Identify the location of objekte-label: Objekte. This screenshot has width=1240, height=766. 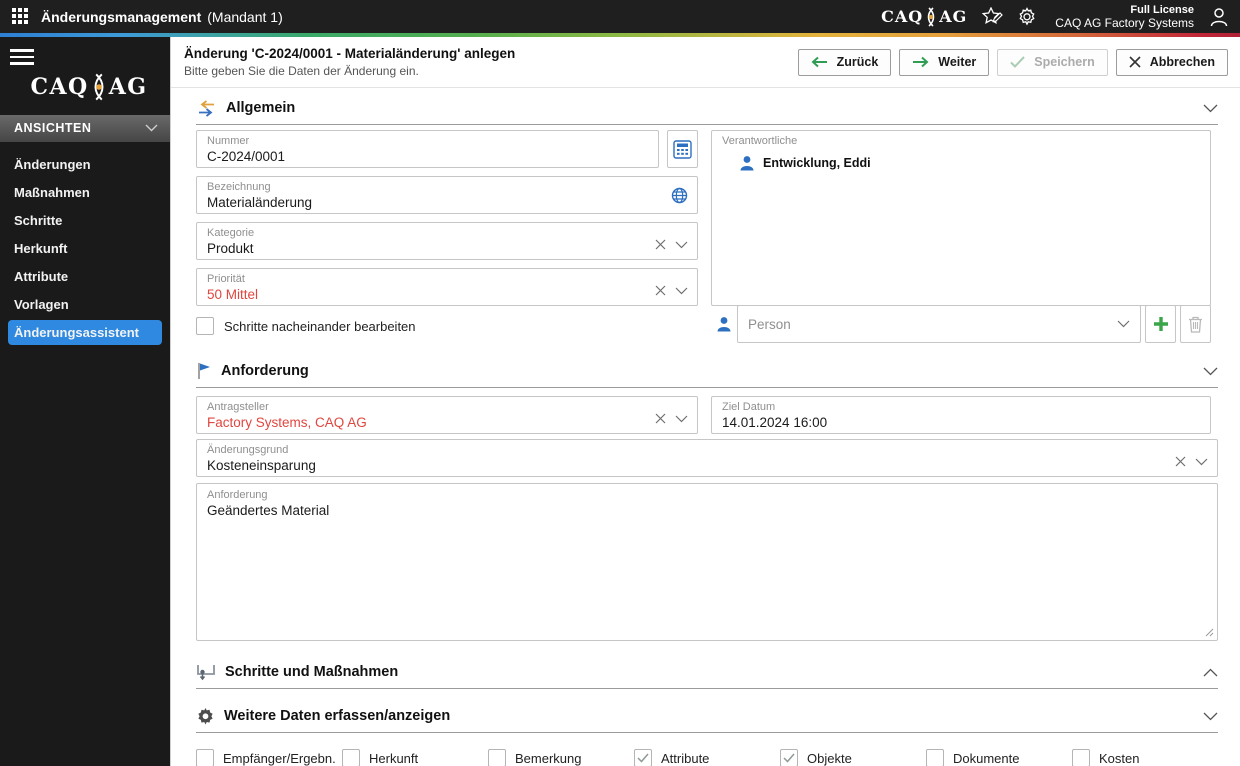
(829, 758).